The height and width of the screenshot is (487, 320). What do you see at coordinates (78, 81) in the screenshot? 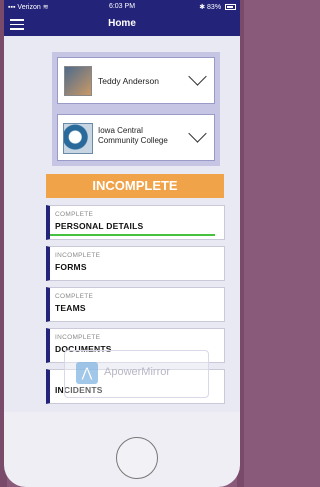
I see `athlete-avatar` at bounding box center [78, 81].